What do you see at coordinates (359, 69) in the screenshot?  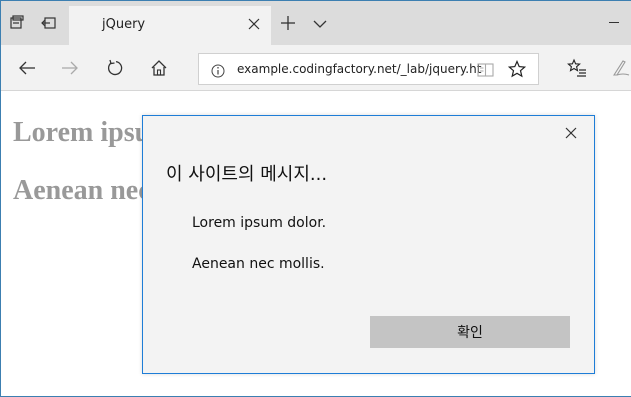 I see `url-text: example.codingfactory.net/_lab/jquery.ht` at bounding box center [359, 69].